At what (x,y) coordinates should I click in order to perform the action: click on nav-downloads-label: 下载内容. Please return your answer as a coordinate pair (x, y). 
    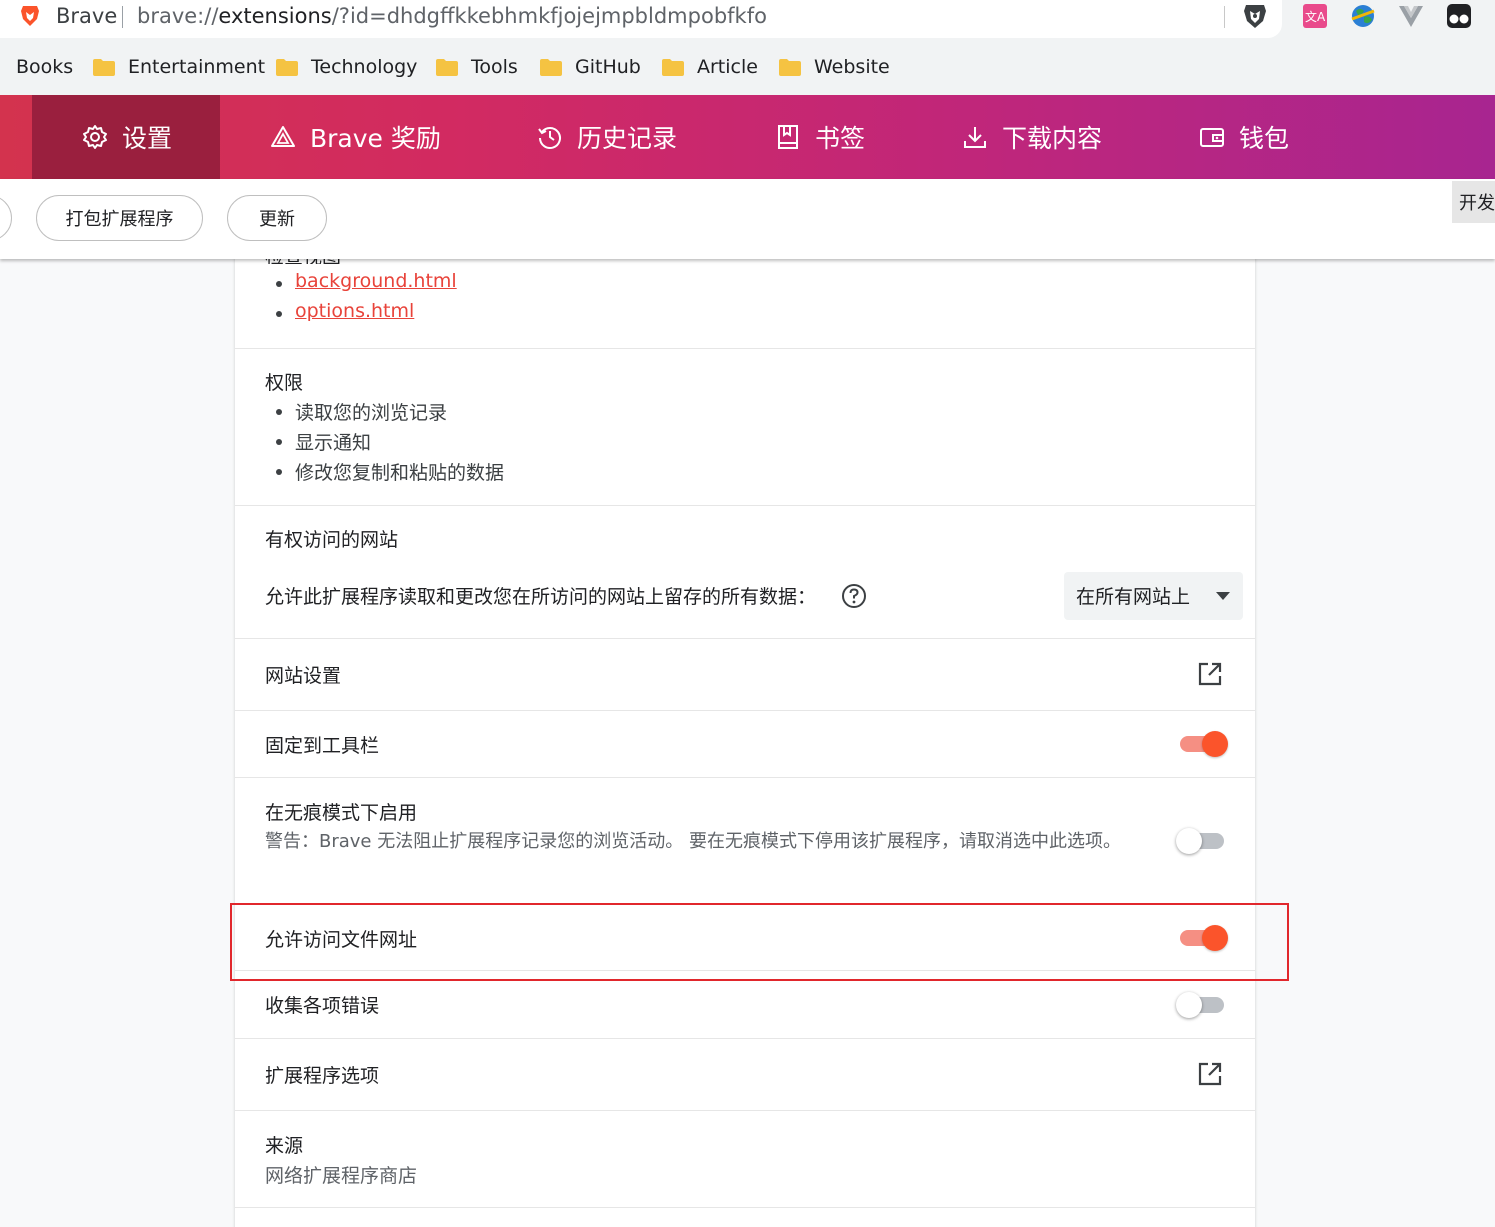
    Looking at the image, I should click on (1052, 138).